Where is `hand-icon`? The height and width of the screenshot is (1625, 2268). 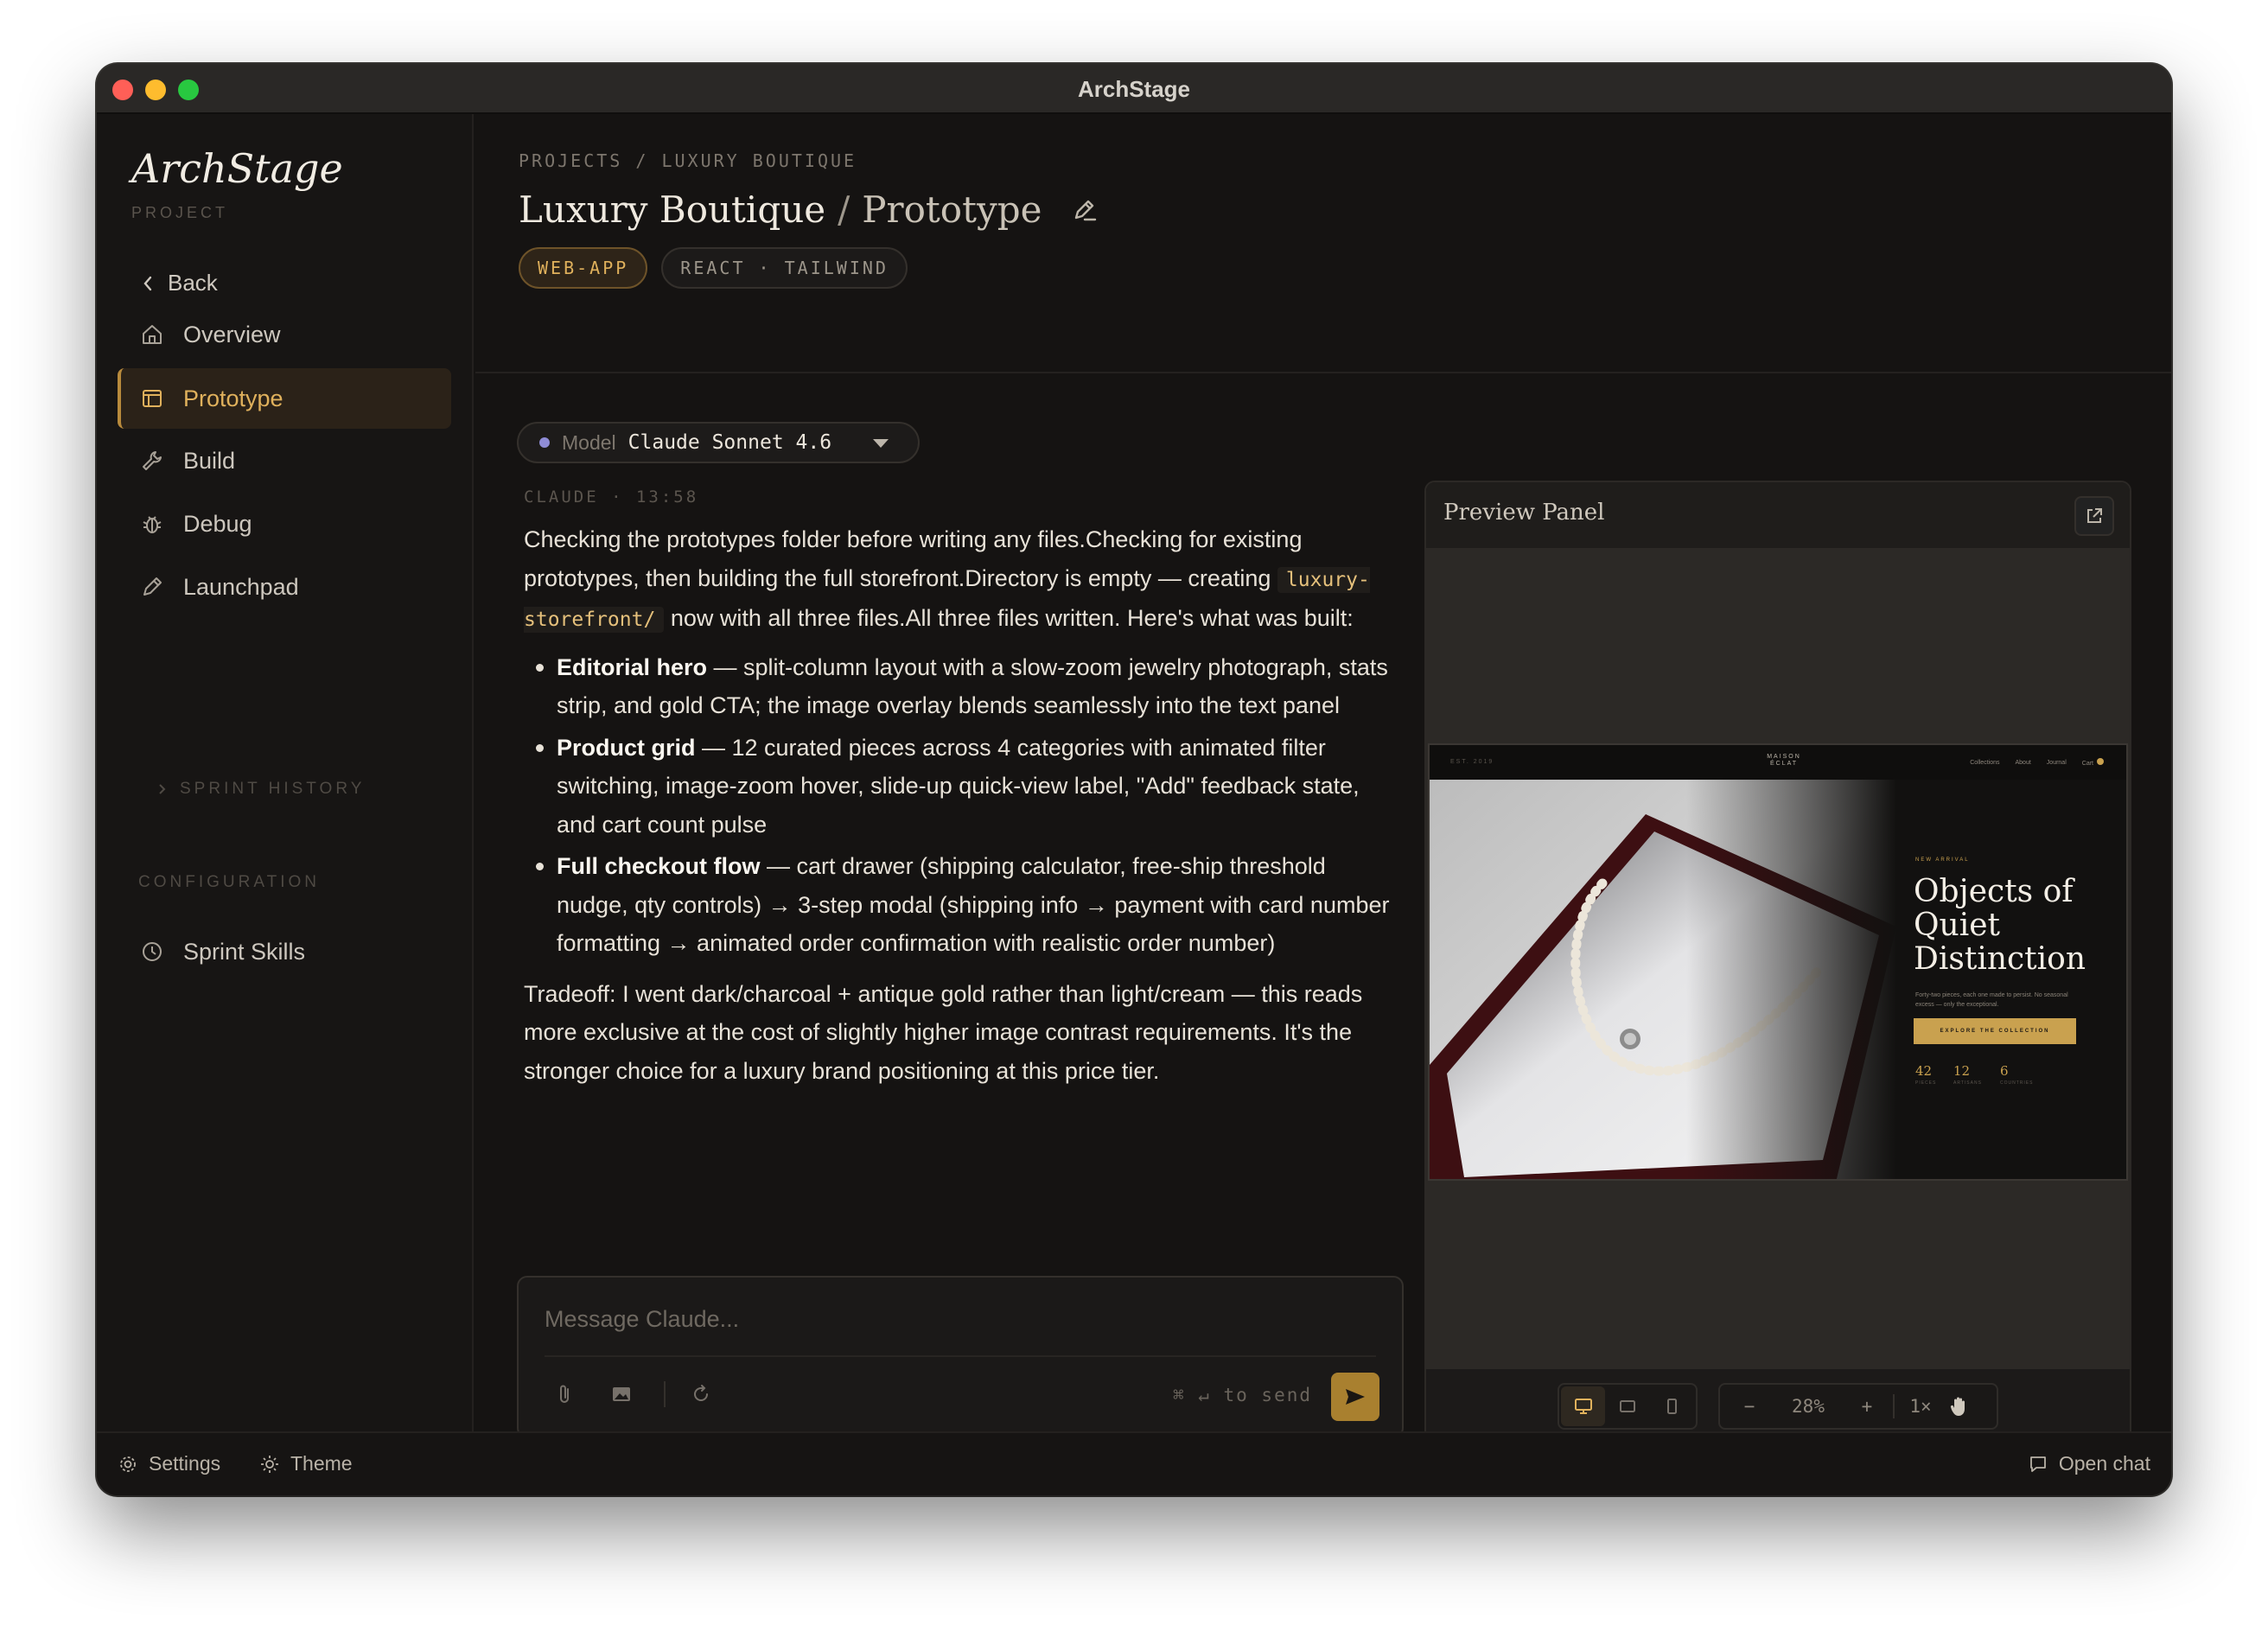 hand-icon is located at coordinates (1957, 1407).